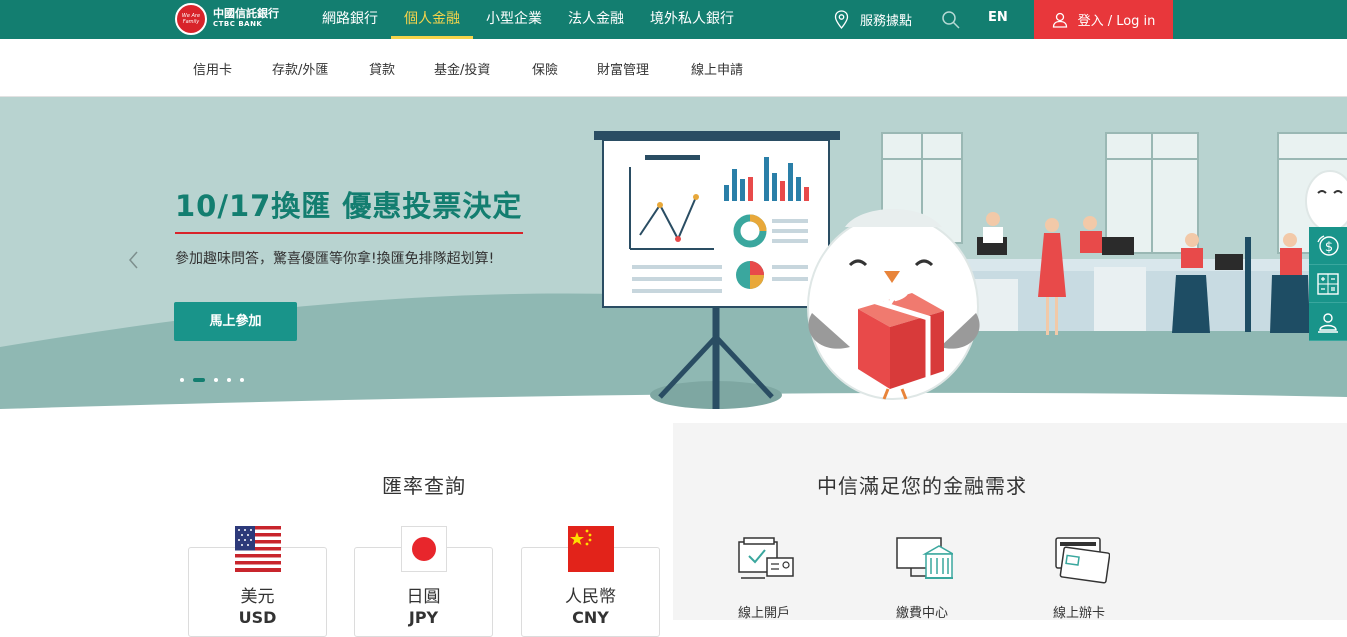  I want to click on advisor-icon, so click(1328, 322).